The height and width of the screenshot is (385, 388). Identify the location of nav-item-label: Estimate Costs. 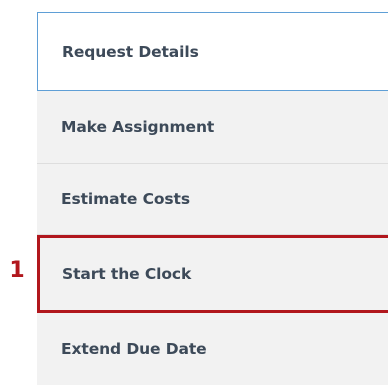
(125, 199).